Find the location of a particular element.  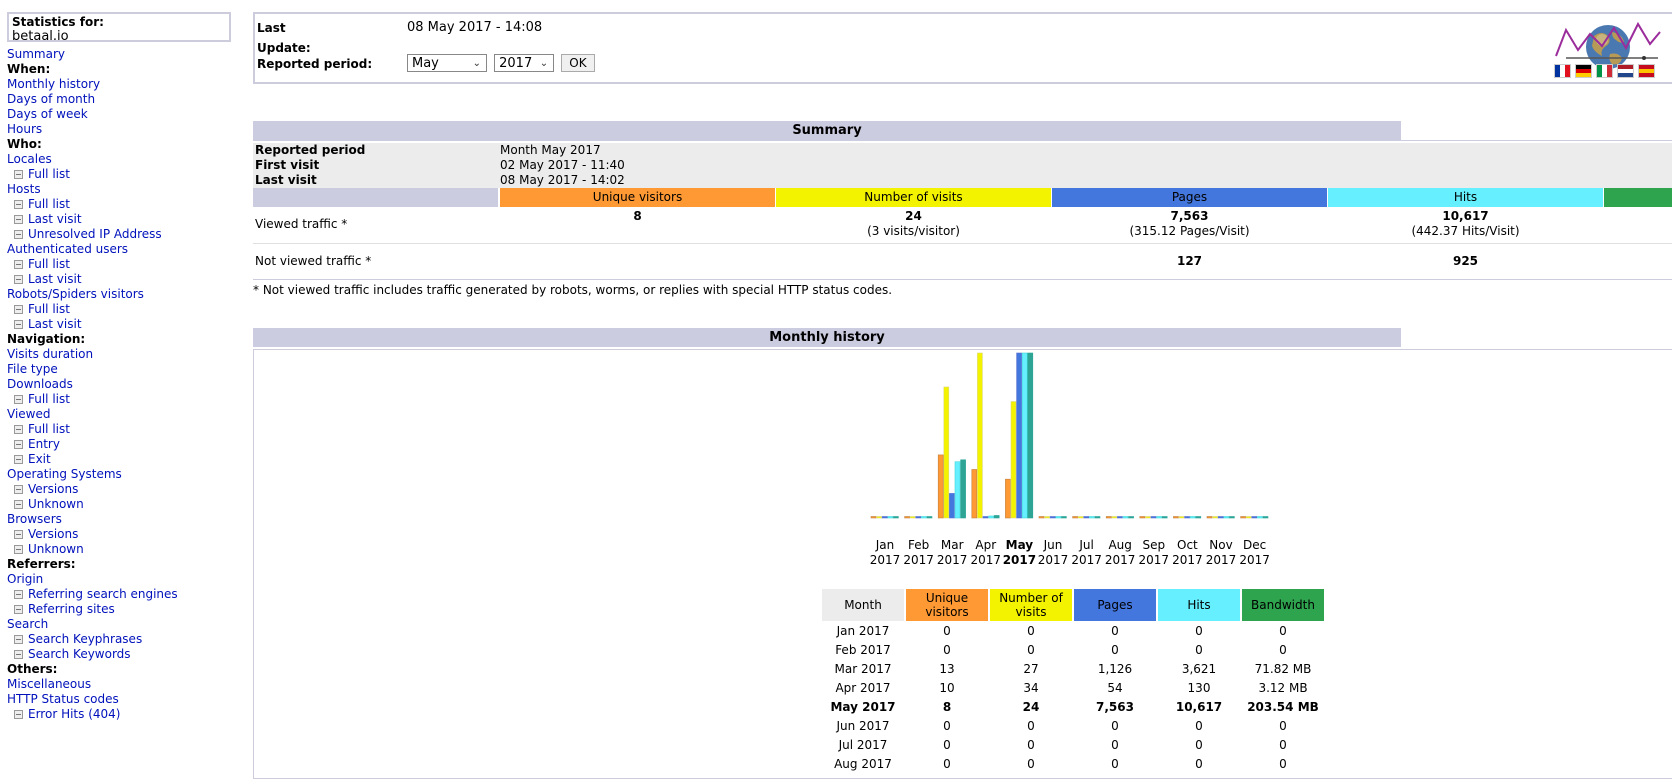

menu-link-file-type: File type is located at coordinates (32, 369).